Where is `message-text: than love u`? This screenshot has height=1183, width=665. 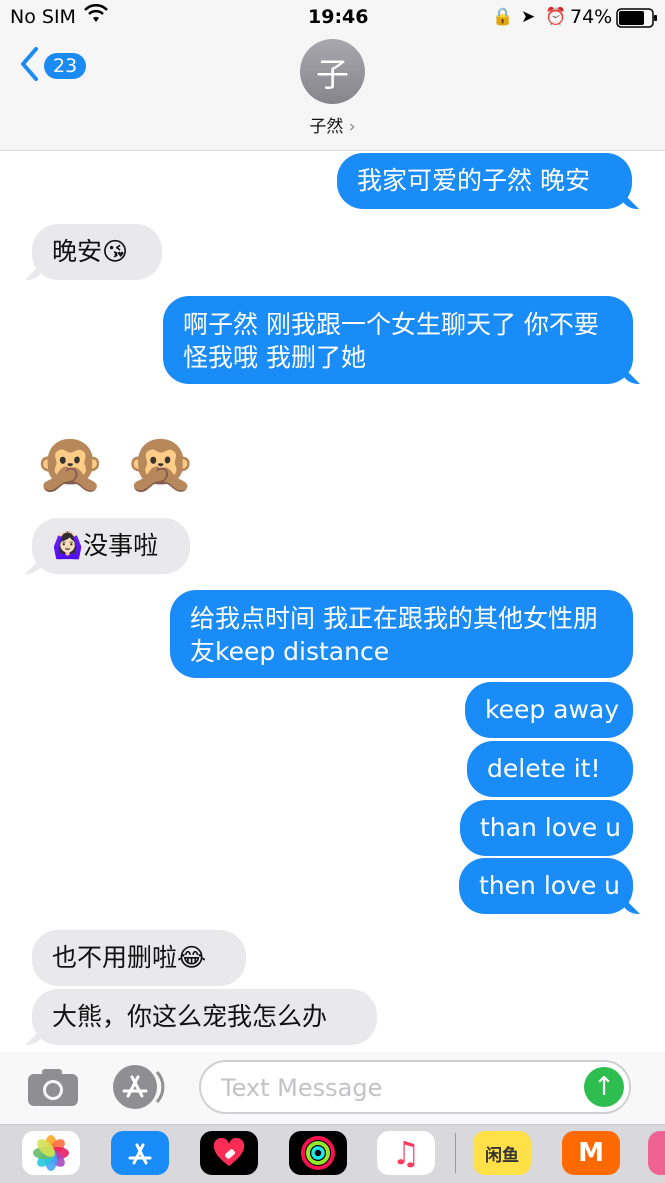
message-text: than love u is located at coordinates (550, 827).